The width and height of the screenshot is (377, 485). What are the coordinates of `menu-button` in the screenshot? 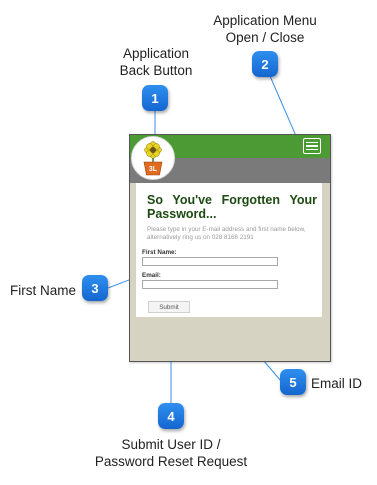 It's located at (312, 146).